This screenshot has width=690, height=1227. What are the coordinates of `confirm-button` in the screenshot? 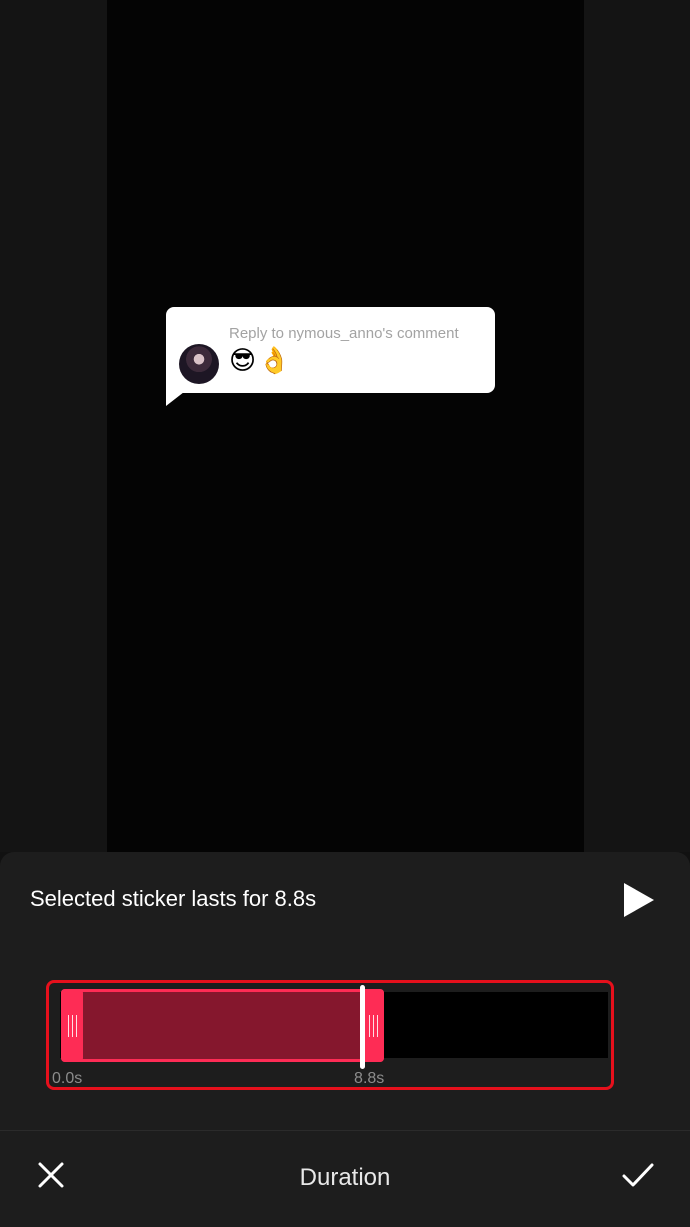 It's located at (638, 1175).